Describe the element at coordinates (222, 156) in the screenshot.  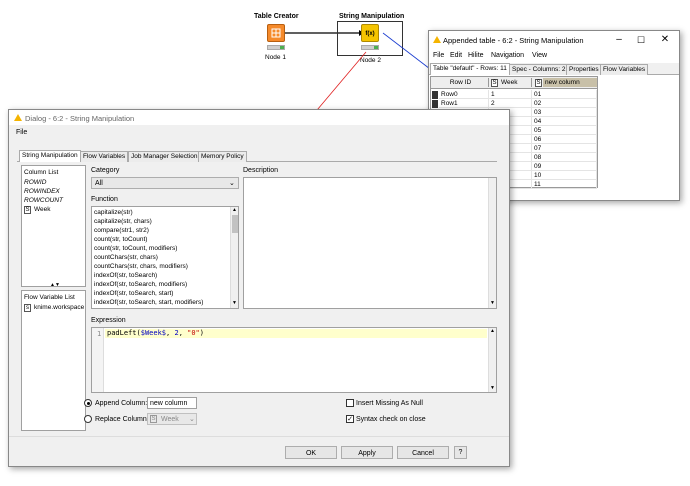
I see `tab-memory-policy: Memory Policy` at that location.